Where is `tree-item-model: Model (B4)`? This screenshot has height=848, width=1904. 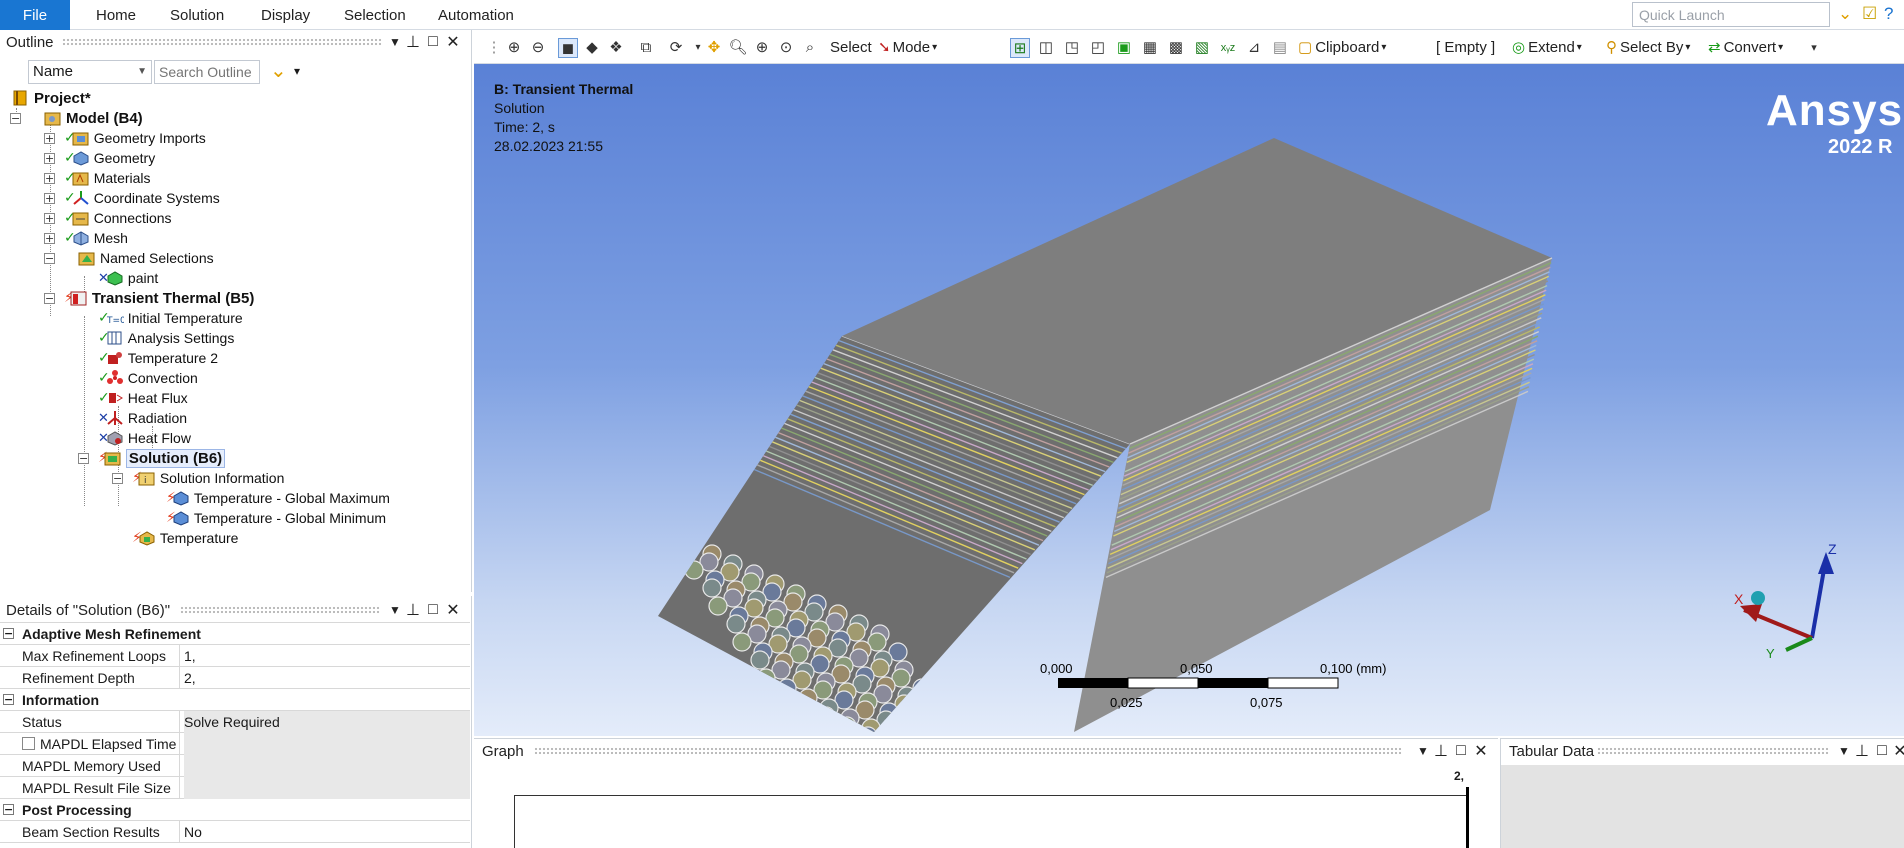 tree-item-model: Model (B4) is located at coordinates (93, 118).